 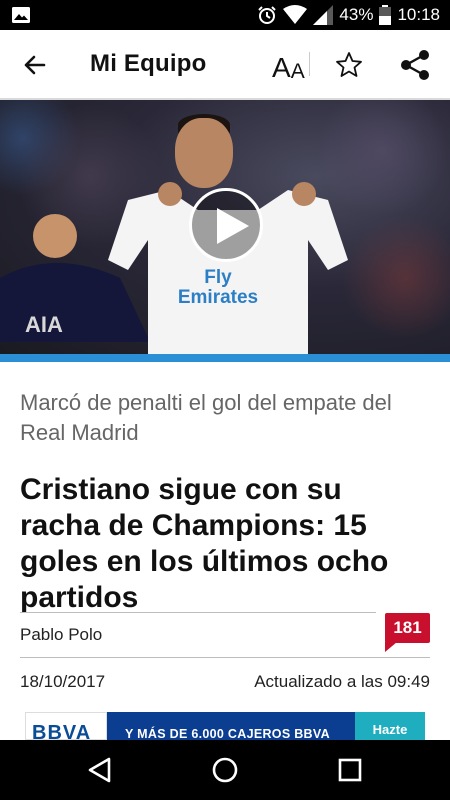 I want to click on play-button, so click(x=226, y=225).